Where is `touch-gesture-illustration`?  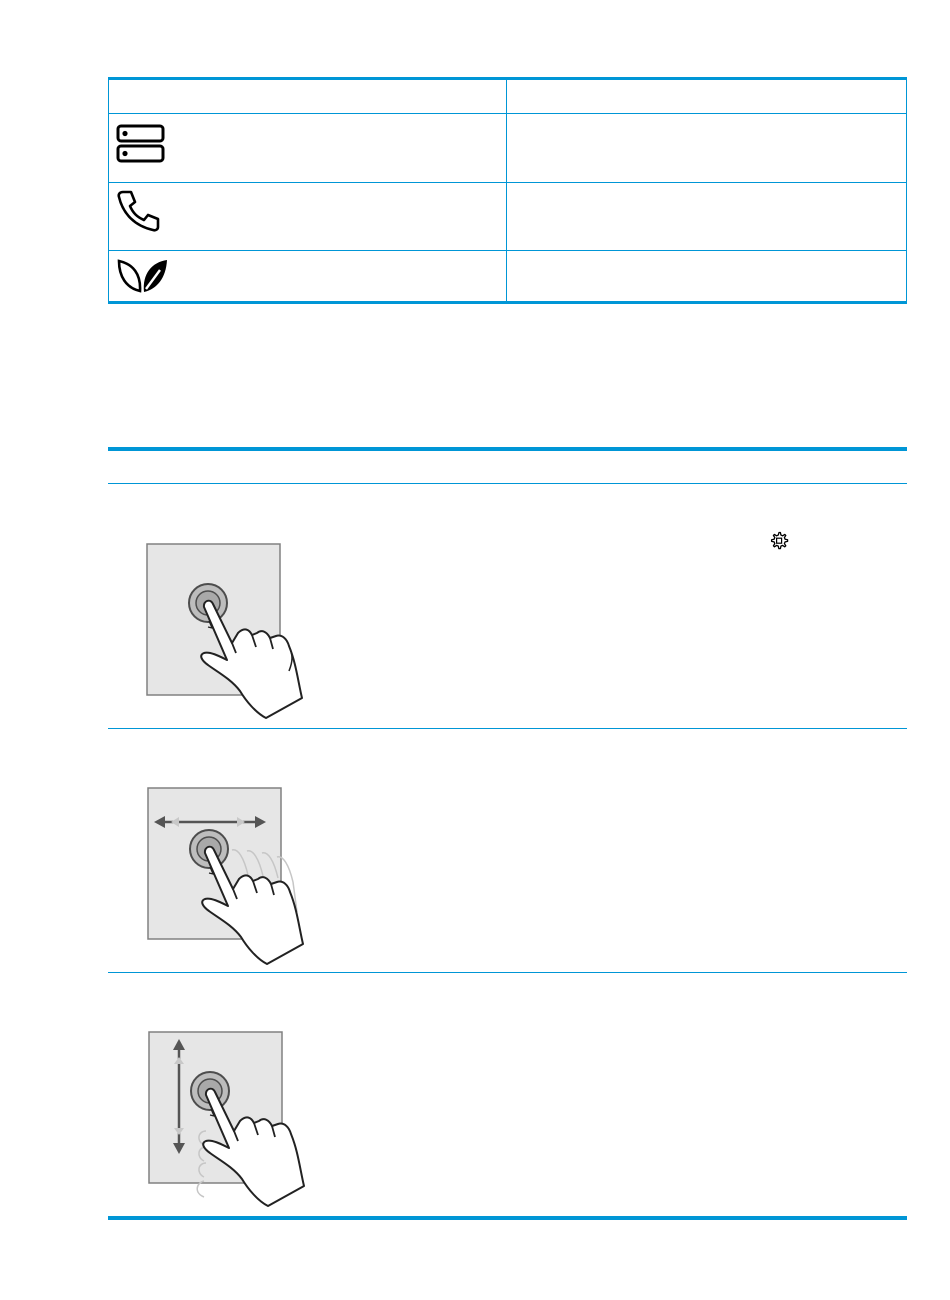
touch-gesture-illustration is located at coordinates (228, 635).